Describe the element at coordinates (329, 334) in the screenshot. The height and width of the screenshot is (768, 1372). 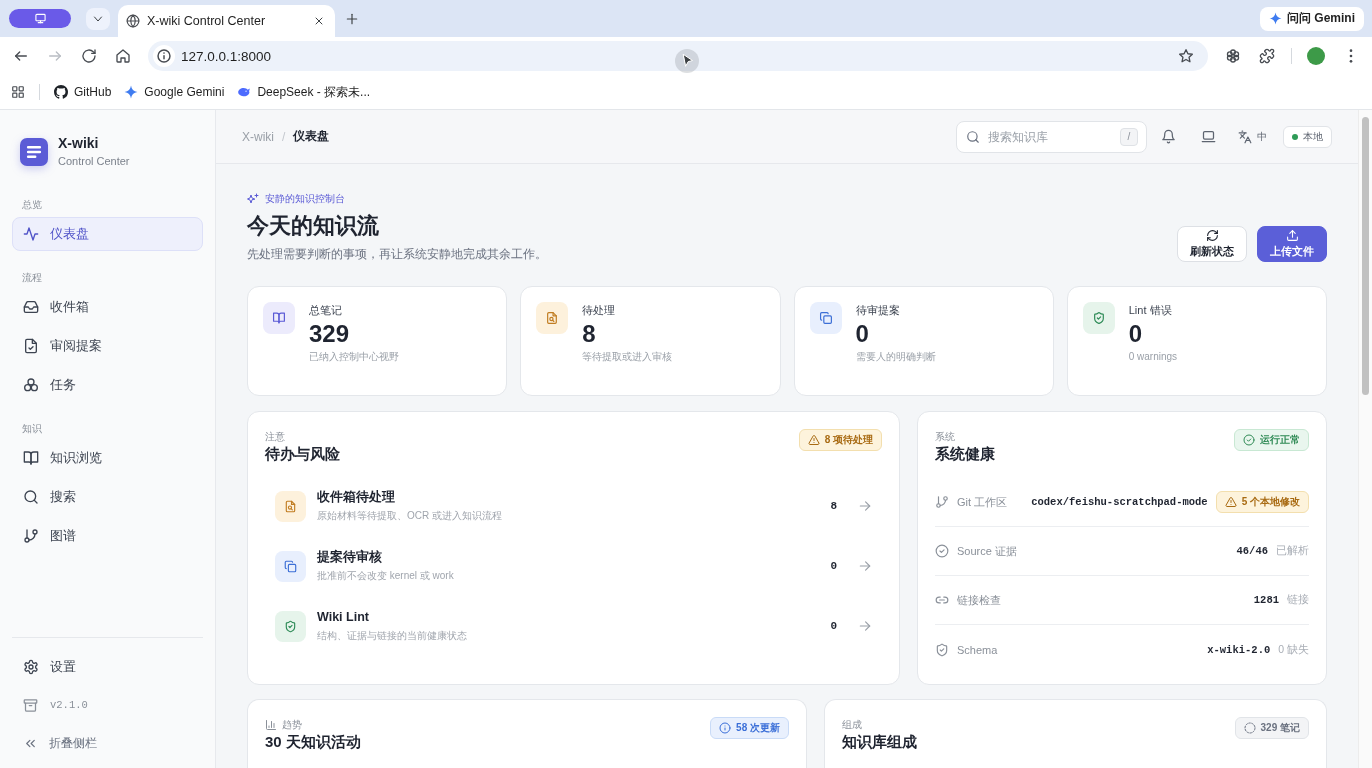
I see `stat-value: 329` at that location.